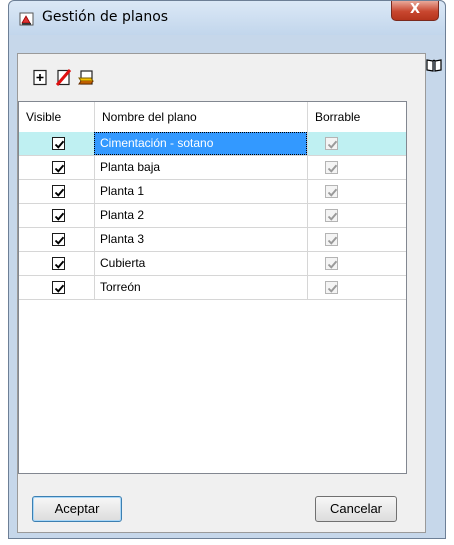 The height and width of the screenshot is (545, 454). Describe the element at coordinates (43, 117) in the screenshot. I see `column-header-visible: Visible` at that location.